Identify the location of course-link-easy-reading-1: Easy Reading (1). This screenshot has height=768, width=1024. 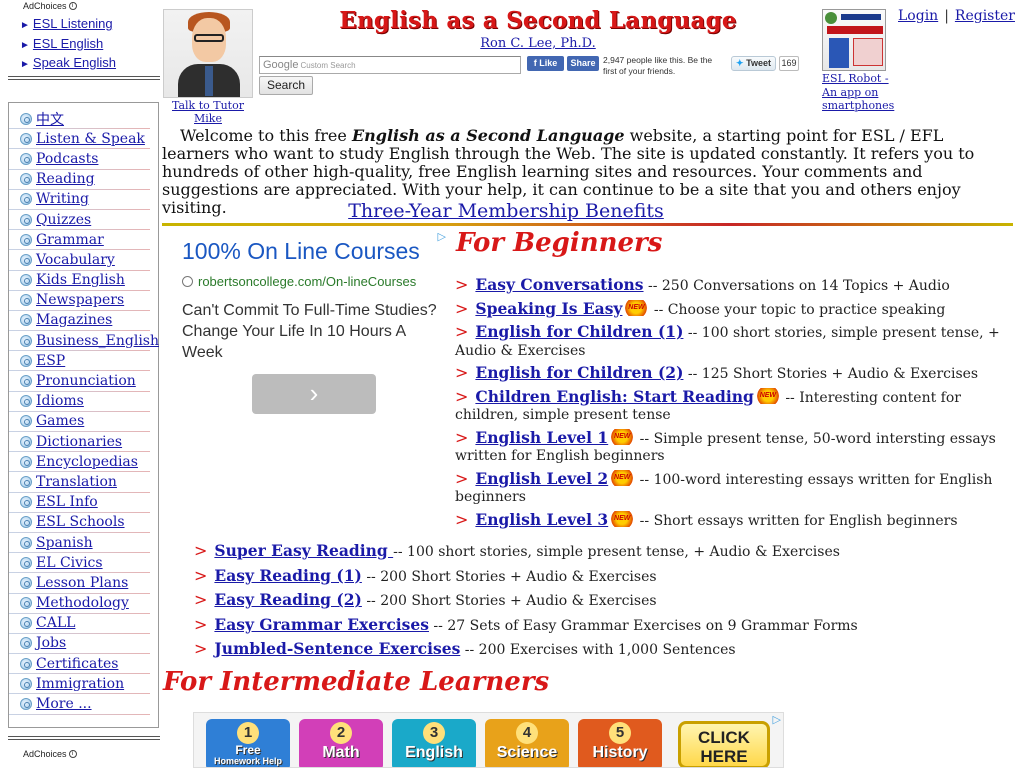
(287, 575).